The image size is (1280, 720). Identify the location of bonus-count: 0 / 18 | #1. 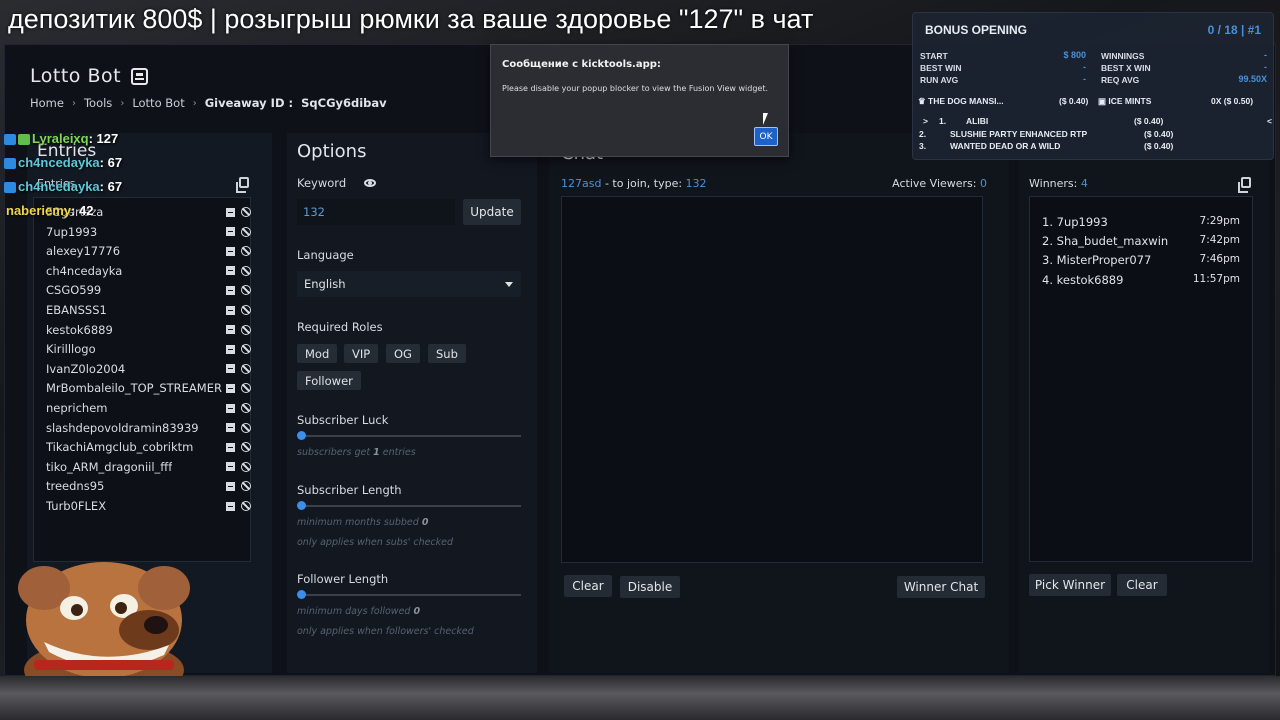
(1234, 30).